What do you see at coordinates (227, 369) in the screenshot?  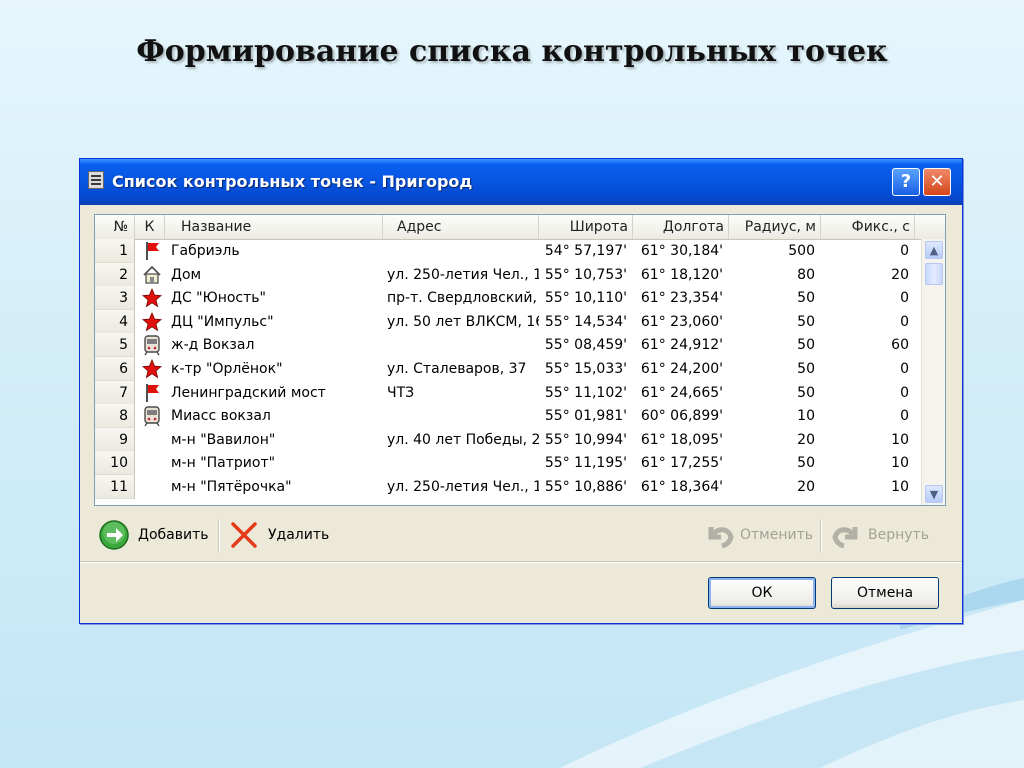 I see `cell-name: к-тр "Орлёнок"` at bounding box center [227, 369].